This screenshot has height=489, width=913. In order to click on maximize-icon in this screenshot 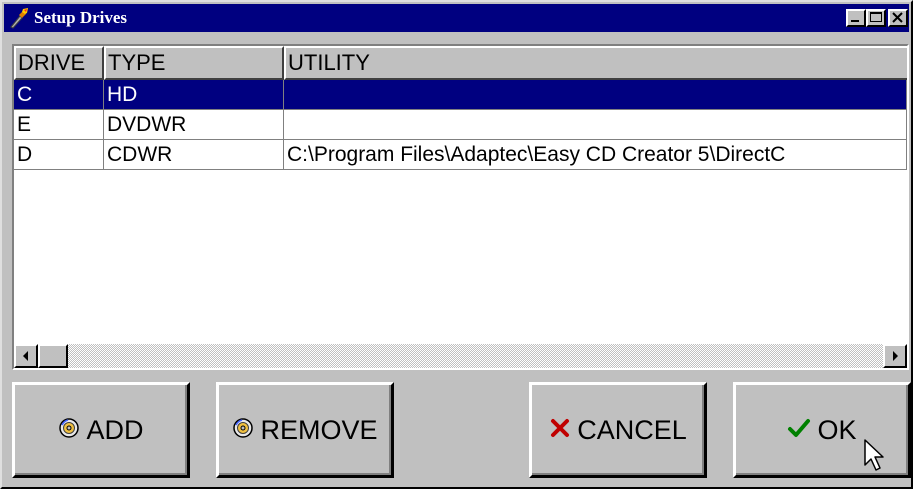, I will do `click(876, 17)`.